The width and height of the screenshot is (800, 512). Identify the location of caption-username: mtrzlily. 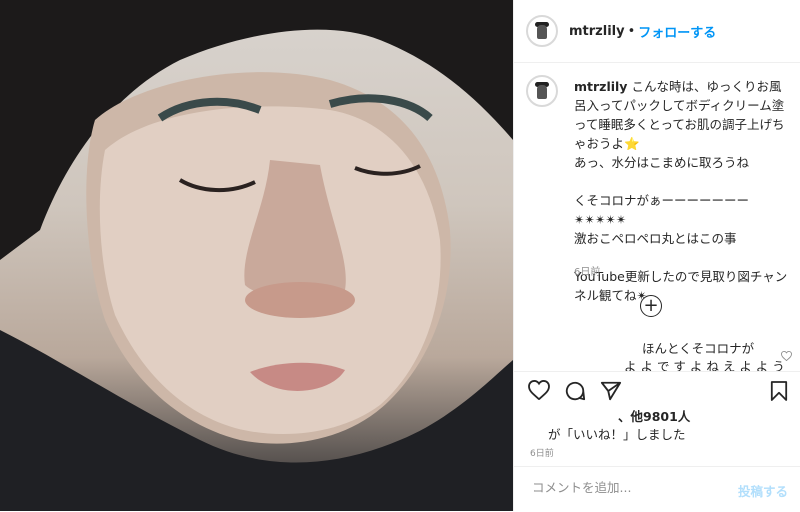
(600, 86).